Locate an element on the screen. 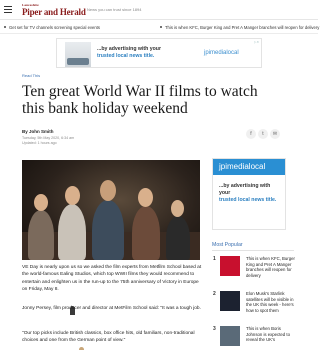 The width and height of the screenshot is (320, 350). updated-date: Updated: 1 hours ago is located at coordinates (39, 143).